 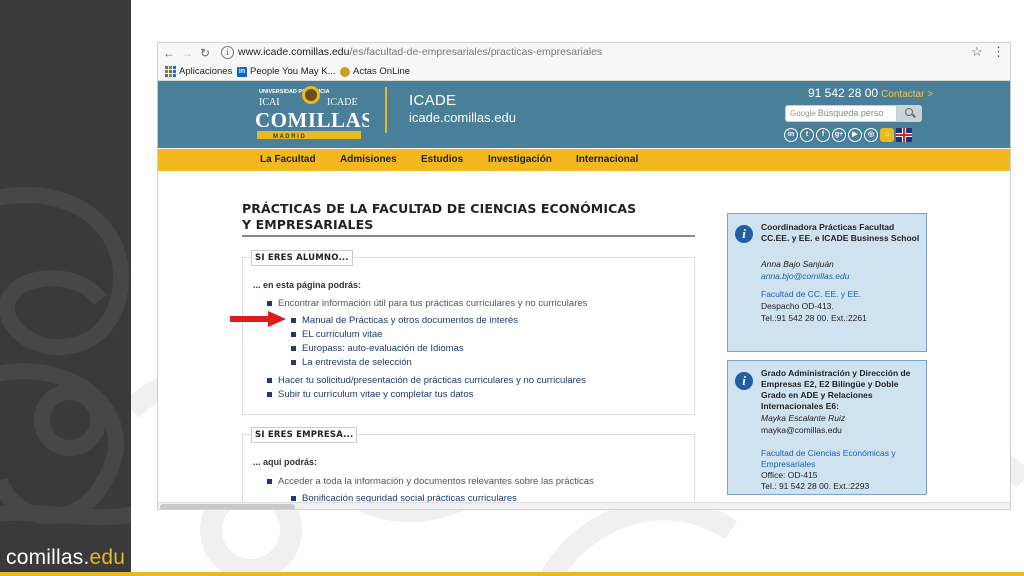 I want to click on phone-contact: 91 542 28 00 Contactar >, so click(x=871, y=93).